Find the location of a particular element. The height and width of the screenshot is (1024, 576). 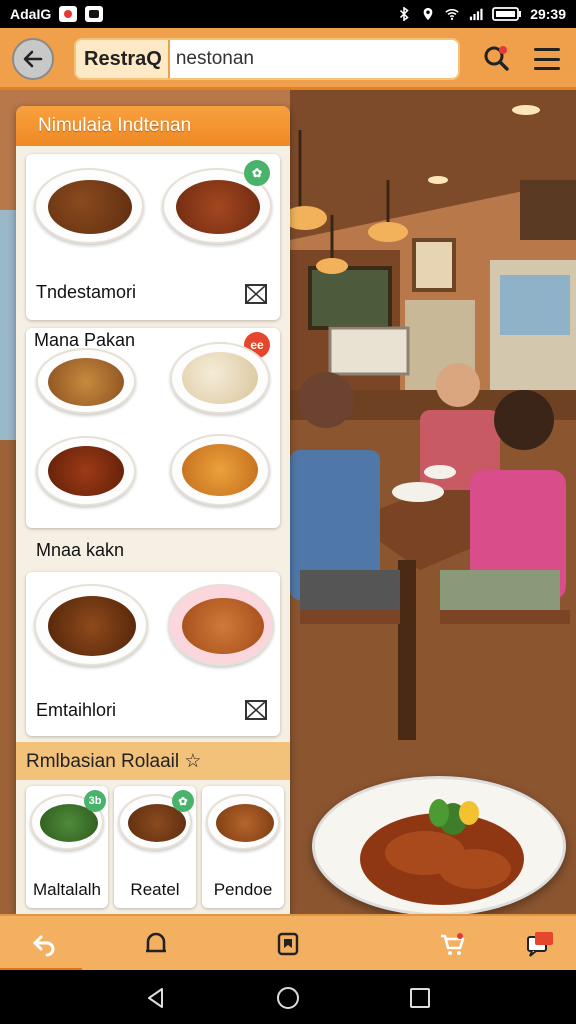

mini-label: Maltalalh is located at coordinates (67, 889).